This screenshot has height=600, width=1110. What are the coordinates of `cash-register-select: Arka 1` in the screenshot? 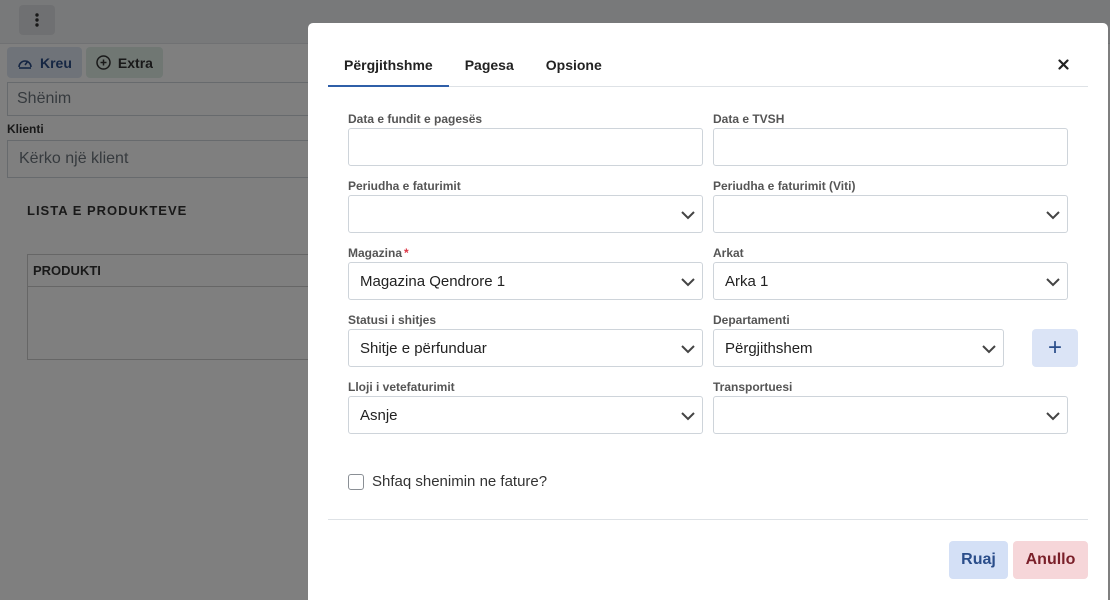 It's located at (890, 281).